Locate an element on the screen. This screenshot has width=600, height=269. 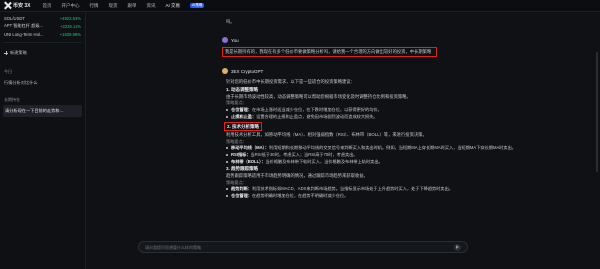
bullet-item: RSI指标：当RSI低于30时，考虑买入；当RSI高于70时，考虑卖出。 is located at coordinates (385, 154).